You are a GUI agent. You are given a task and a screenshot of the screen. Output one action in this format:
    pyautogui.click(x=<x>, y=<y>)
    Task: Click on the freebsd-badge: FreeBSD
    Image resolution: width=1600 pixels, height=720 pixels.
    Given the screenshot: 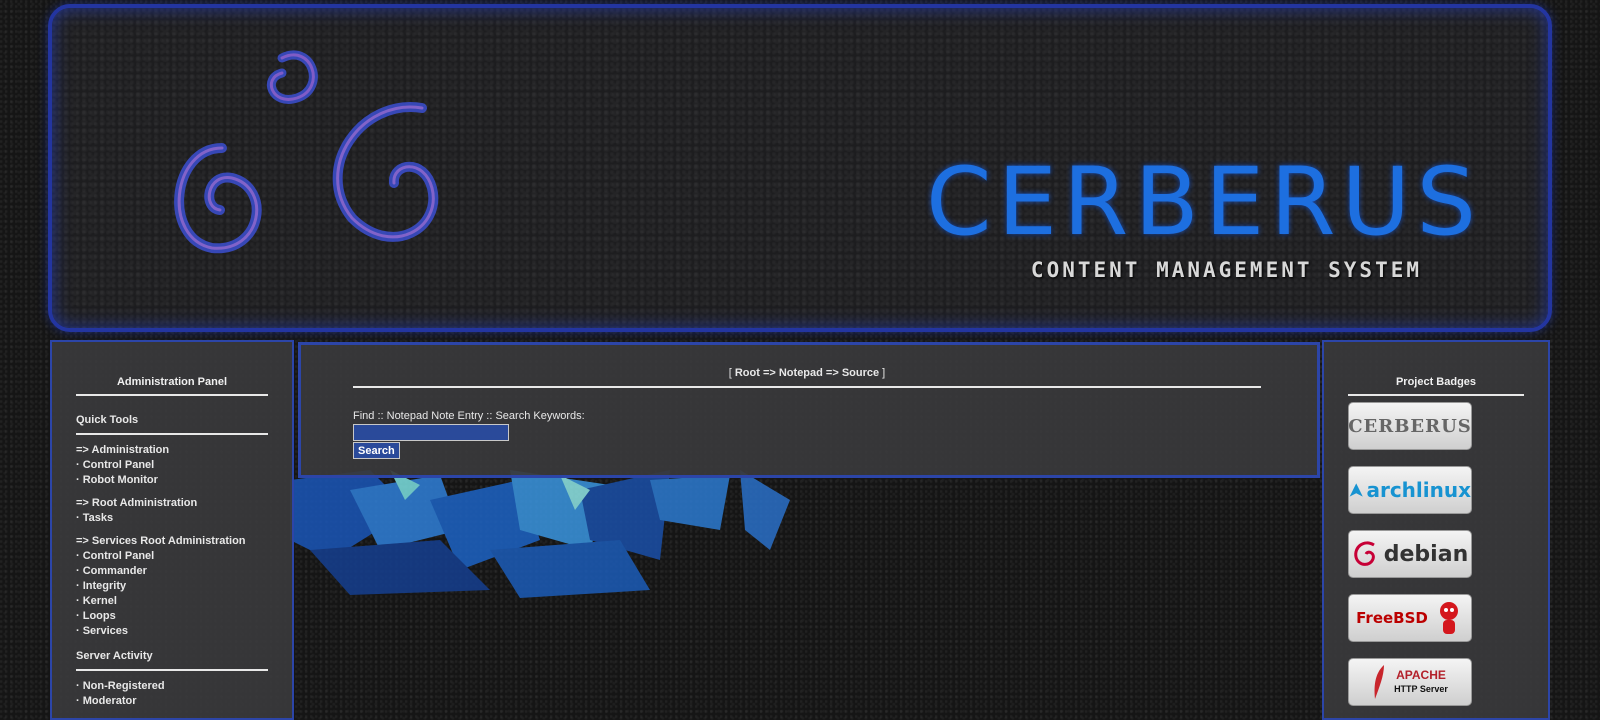 What is the action you would take?
    pyautogui.click(x=1410, y=618)
    